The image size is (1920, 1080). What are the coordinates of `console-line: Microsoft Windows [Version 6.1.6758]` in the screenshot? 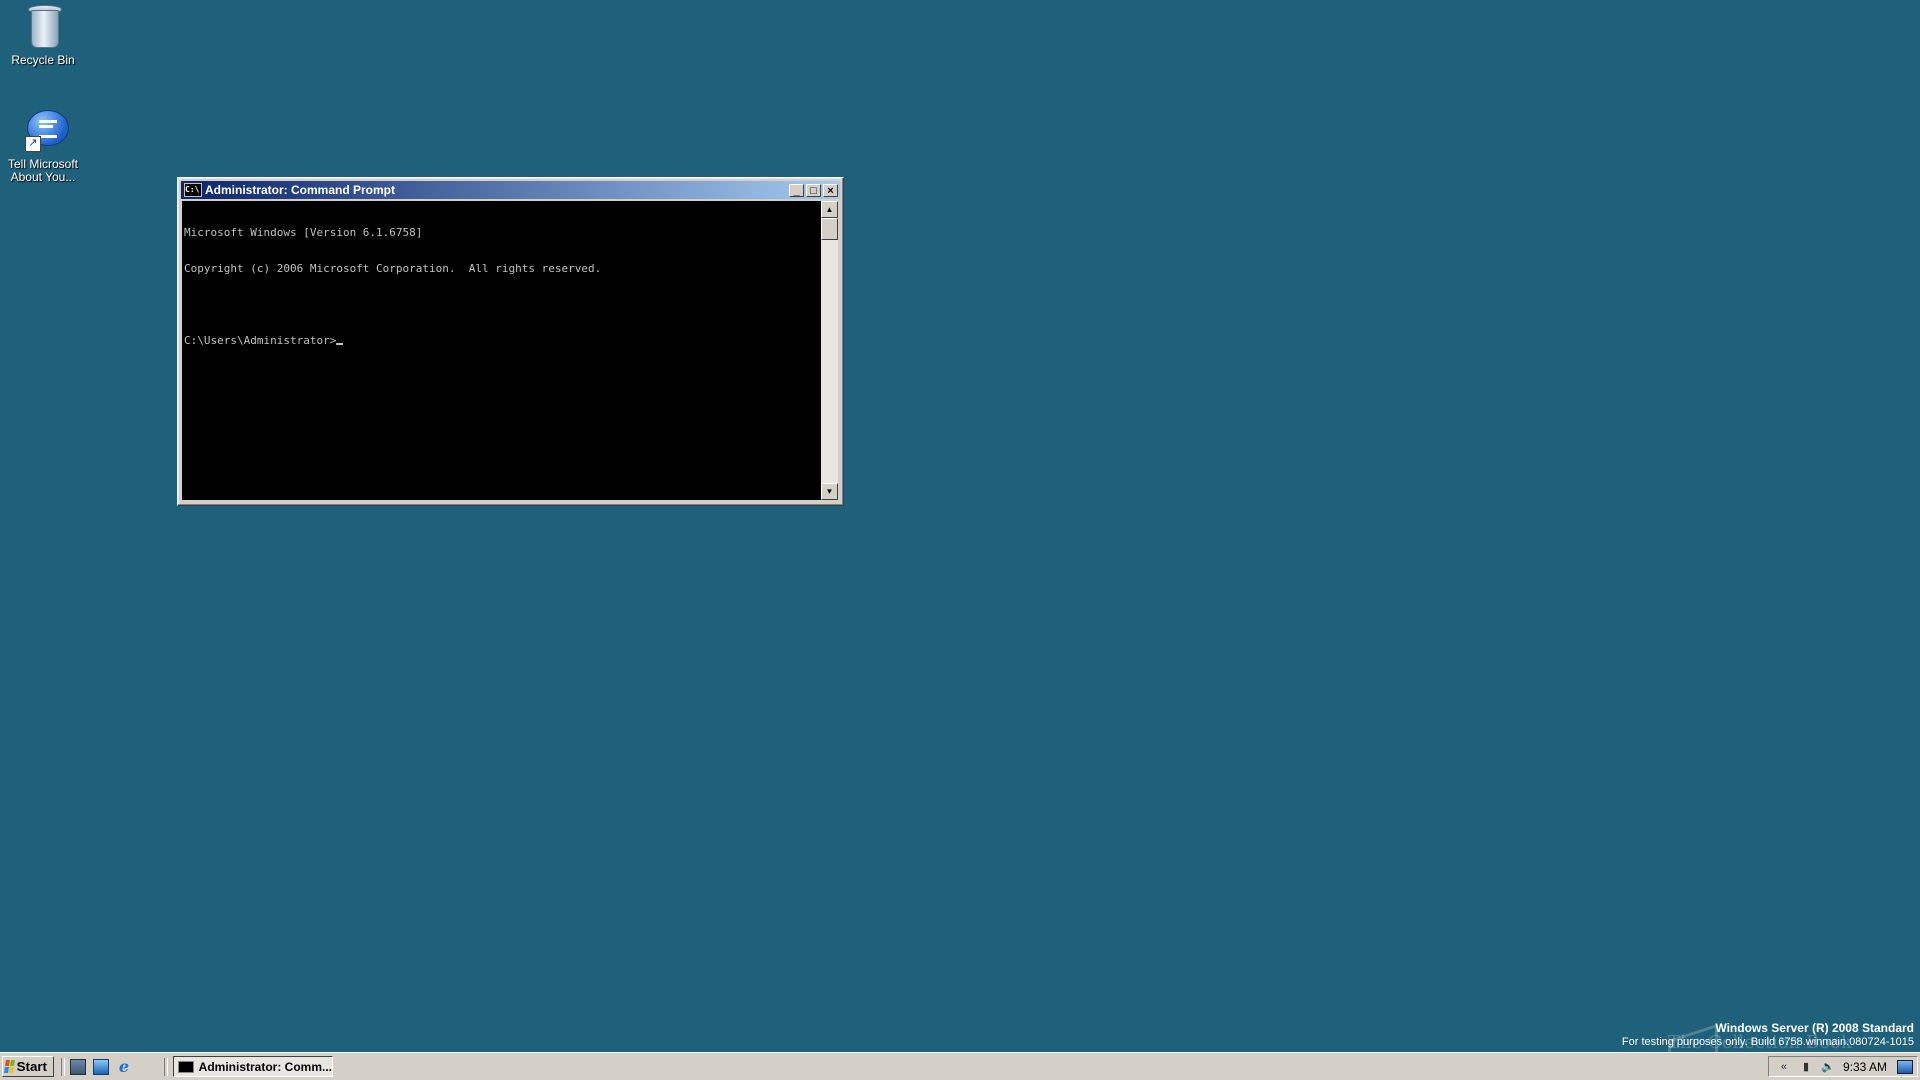 It's located at (303, 232).